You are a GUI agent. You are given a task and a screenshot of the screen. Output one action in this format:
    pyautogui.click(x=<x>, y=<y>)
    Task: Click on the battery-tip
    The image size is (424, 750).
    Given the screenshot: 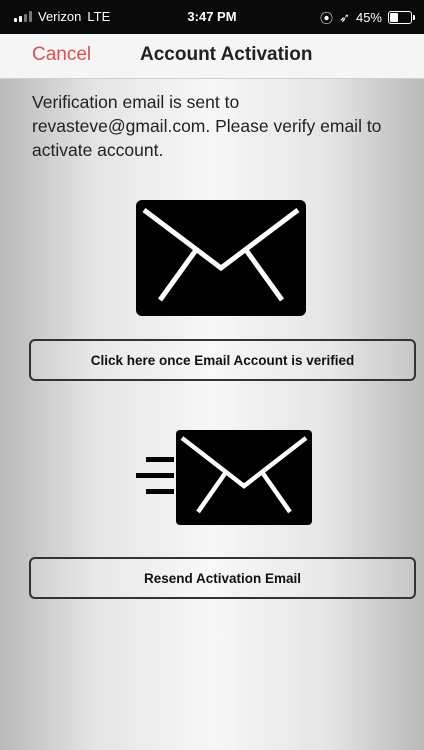 What is the action you would take?
    pyautogui.click(x=414, y=17)
    